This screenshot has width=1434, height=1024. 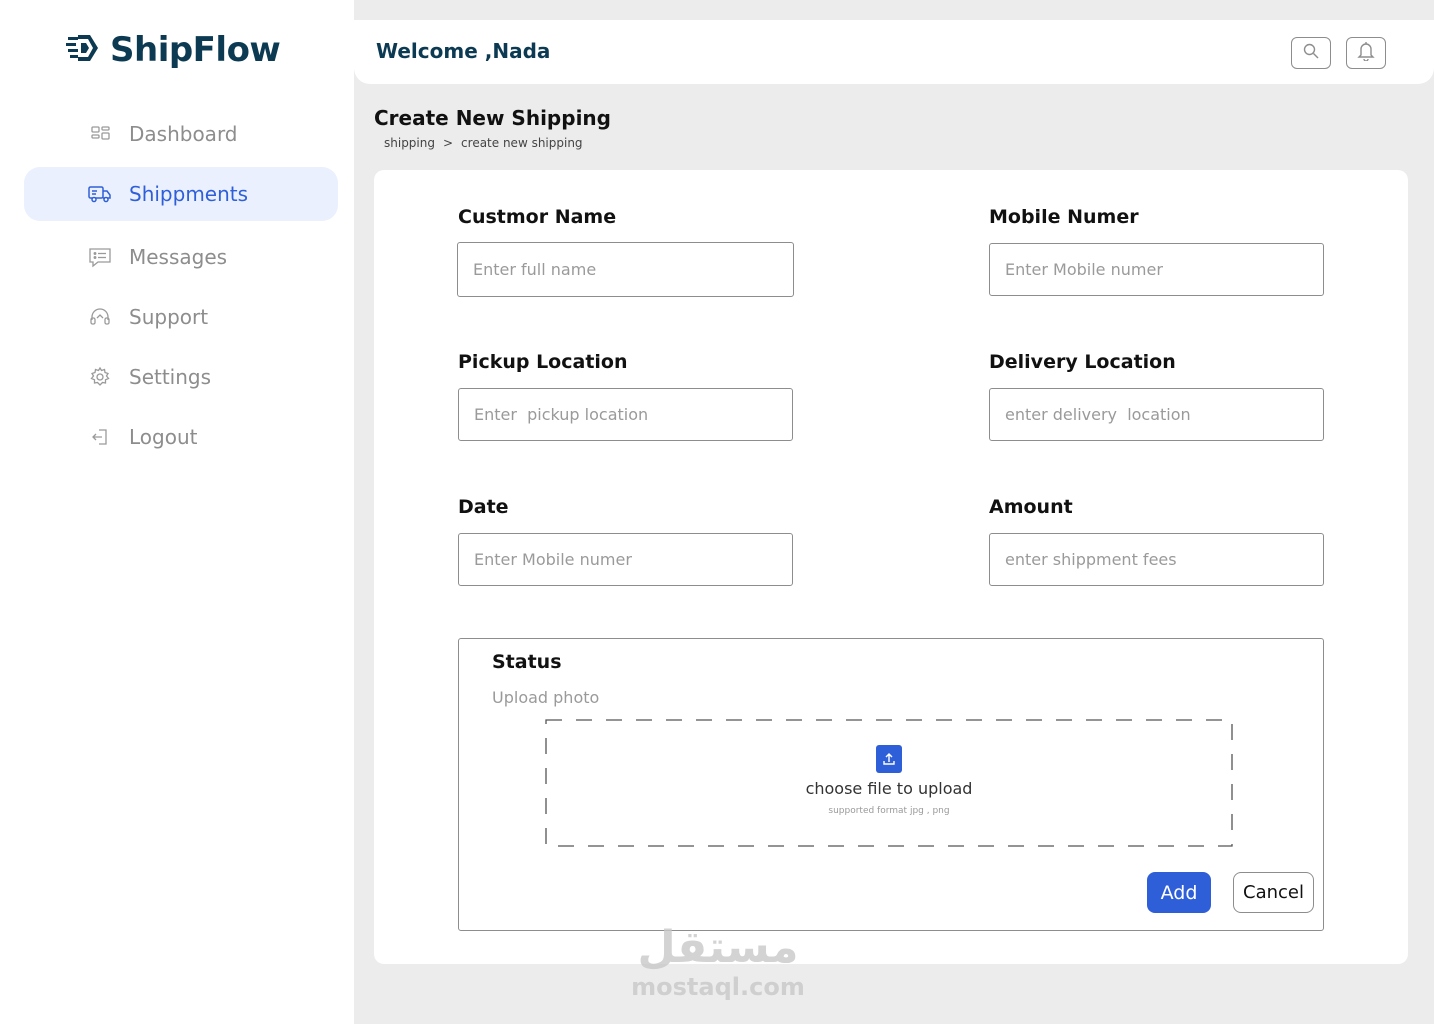 I want to click on add-button: Add, so click(x=1179, y=892).